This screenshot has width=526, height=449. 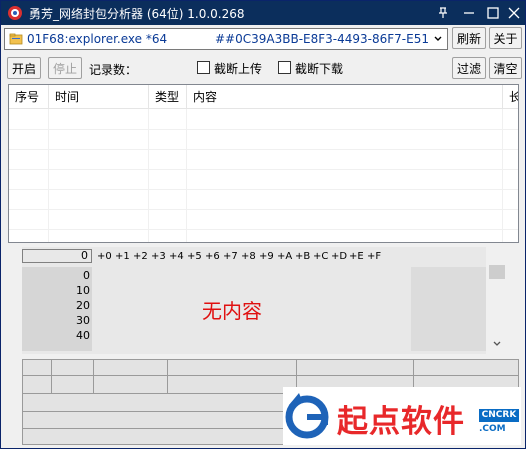 What do you see at coordinates (510, 97) in the screenshot?
I see `column-header-length: 长` at bounding box center [510, 97].